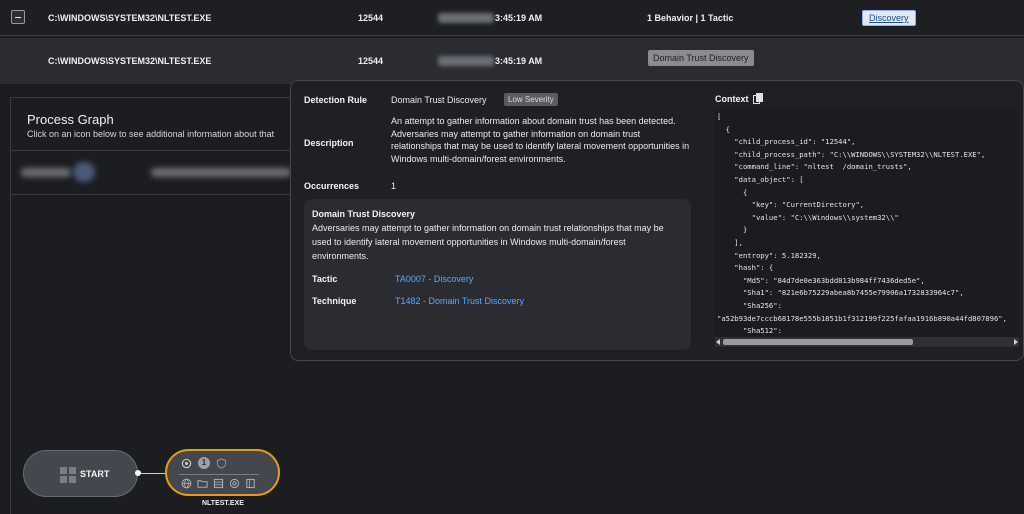 This screenshot has height=514, width=1024. What do you see at coordinates (818, 342) in the screenshot?
I see `scroll-thumb` at bounding box center [818, 342].